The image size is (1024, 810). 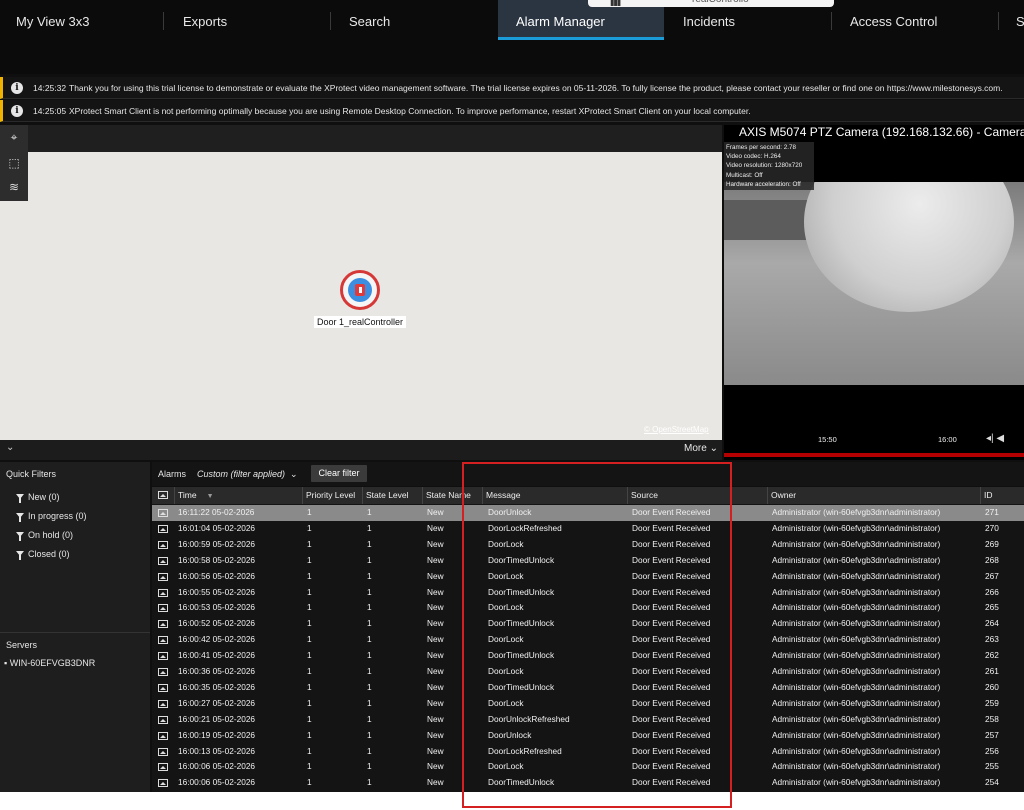 What do you see at coordinates (554, 495) in the screenshot?
I see `column-message: Message` at bounding box center [554, 495].